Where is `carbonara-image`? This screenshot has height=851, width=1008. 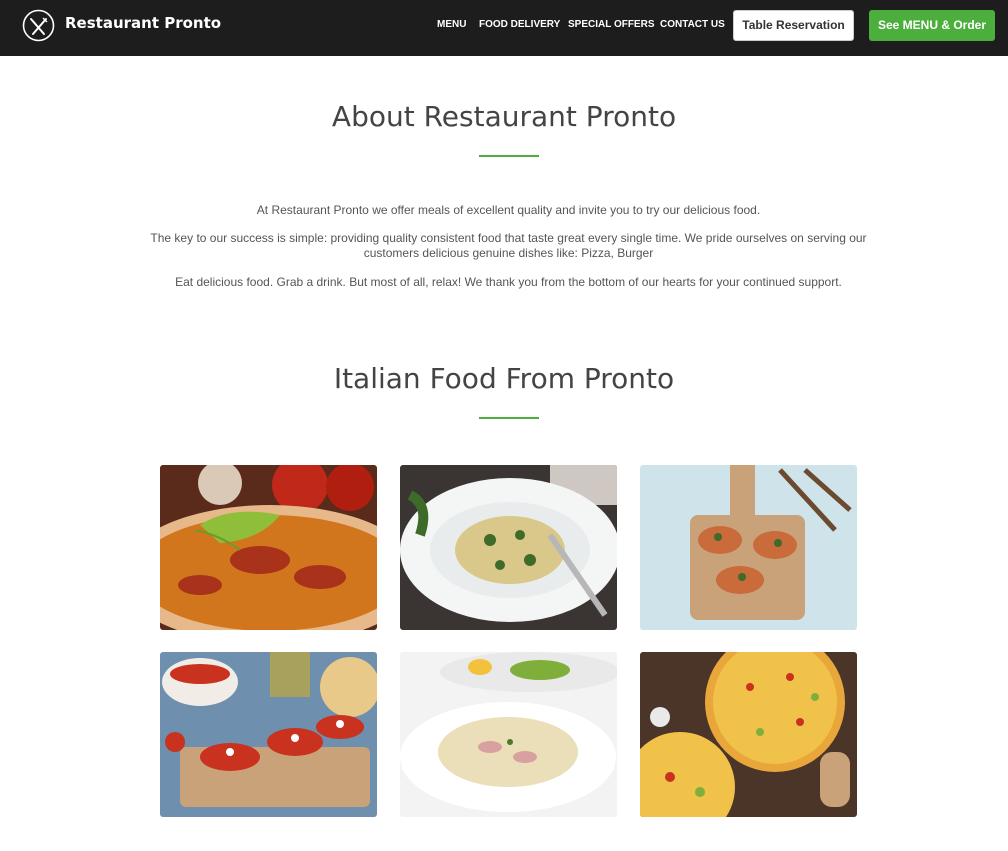
carbonara-image is located at coordinates (508, 734).